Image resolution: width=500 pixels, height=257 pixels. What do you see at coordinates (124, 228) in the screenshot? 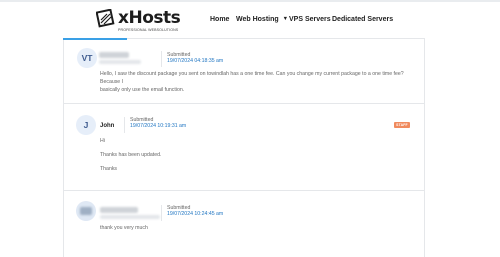
I see `reply-body-line: thank you very much` at bounding box center [124, 228].